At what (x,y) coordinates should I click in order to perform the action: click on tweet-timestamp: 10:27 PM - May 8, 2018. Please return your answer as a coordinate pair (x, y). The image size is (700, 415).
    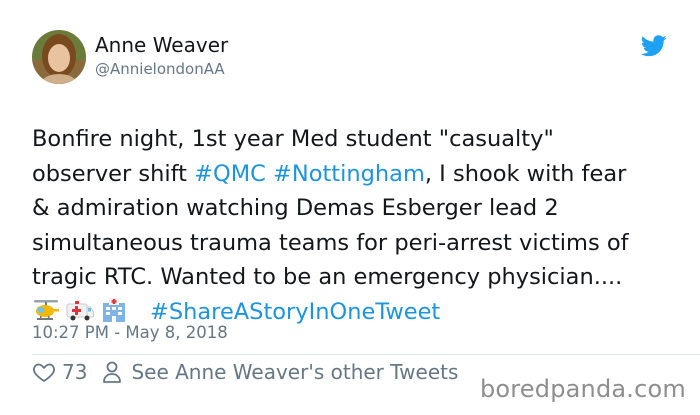
    Looking at the image, I should click on (130, 332).